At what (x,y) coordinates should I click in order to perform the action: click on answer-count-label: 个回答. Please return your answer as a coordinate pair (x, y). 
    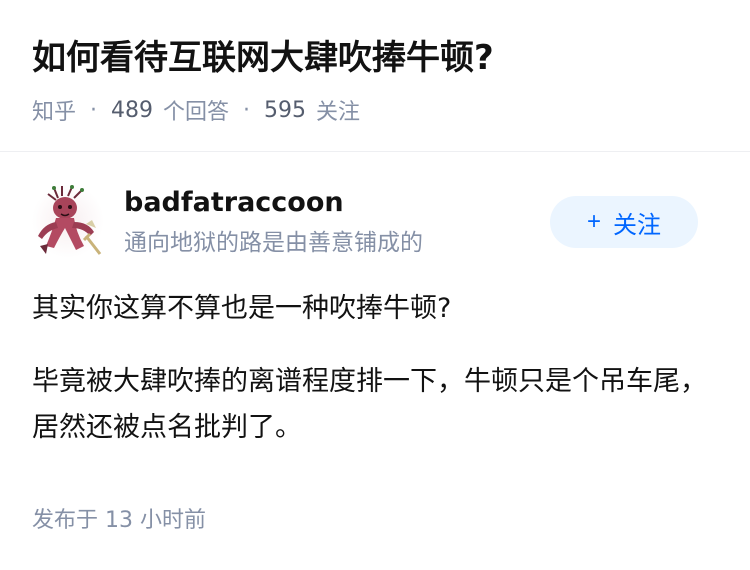
    Looking at the image, I should click on (196, 110).